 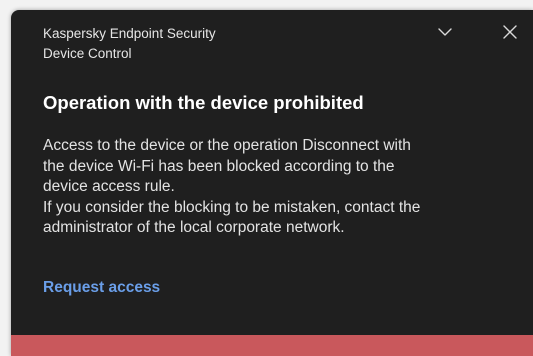 I want to click on status-color-bar, so click(x=272, y=345).